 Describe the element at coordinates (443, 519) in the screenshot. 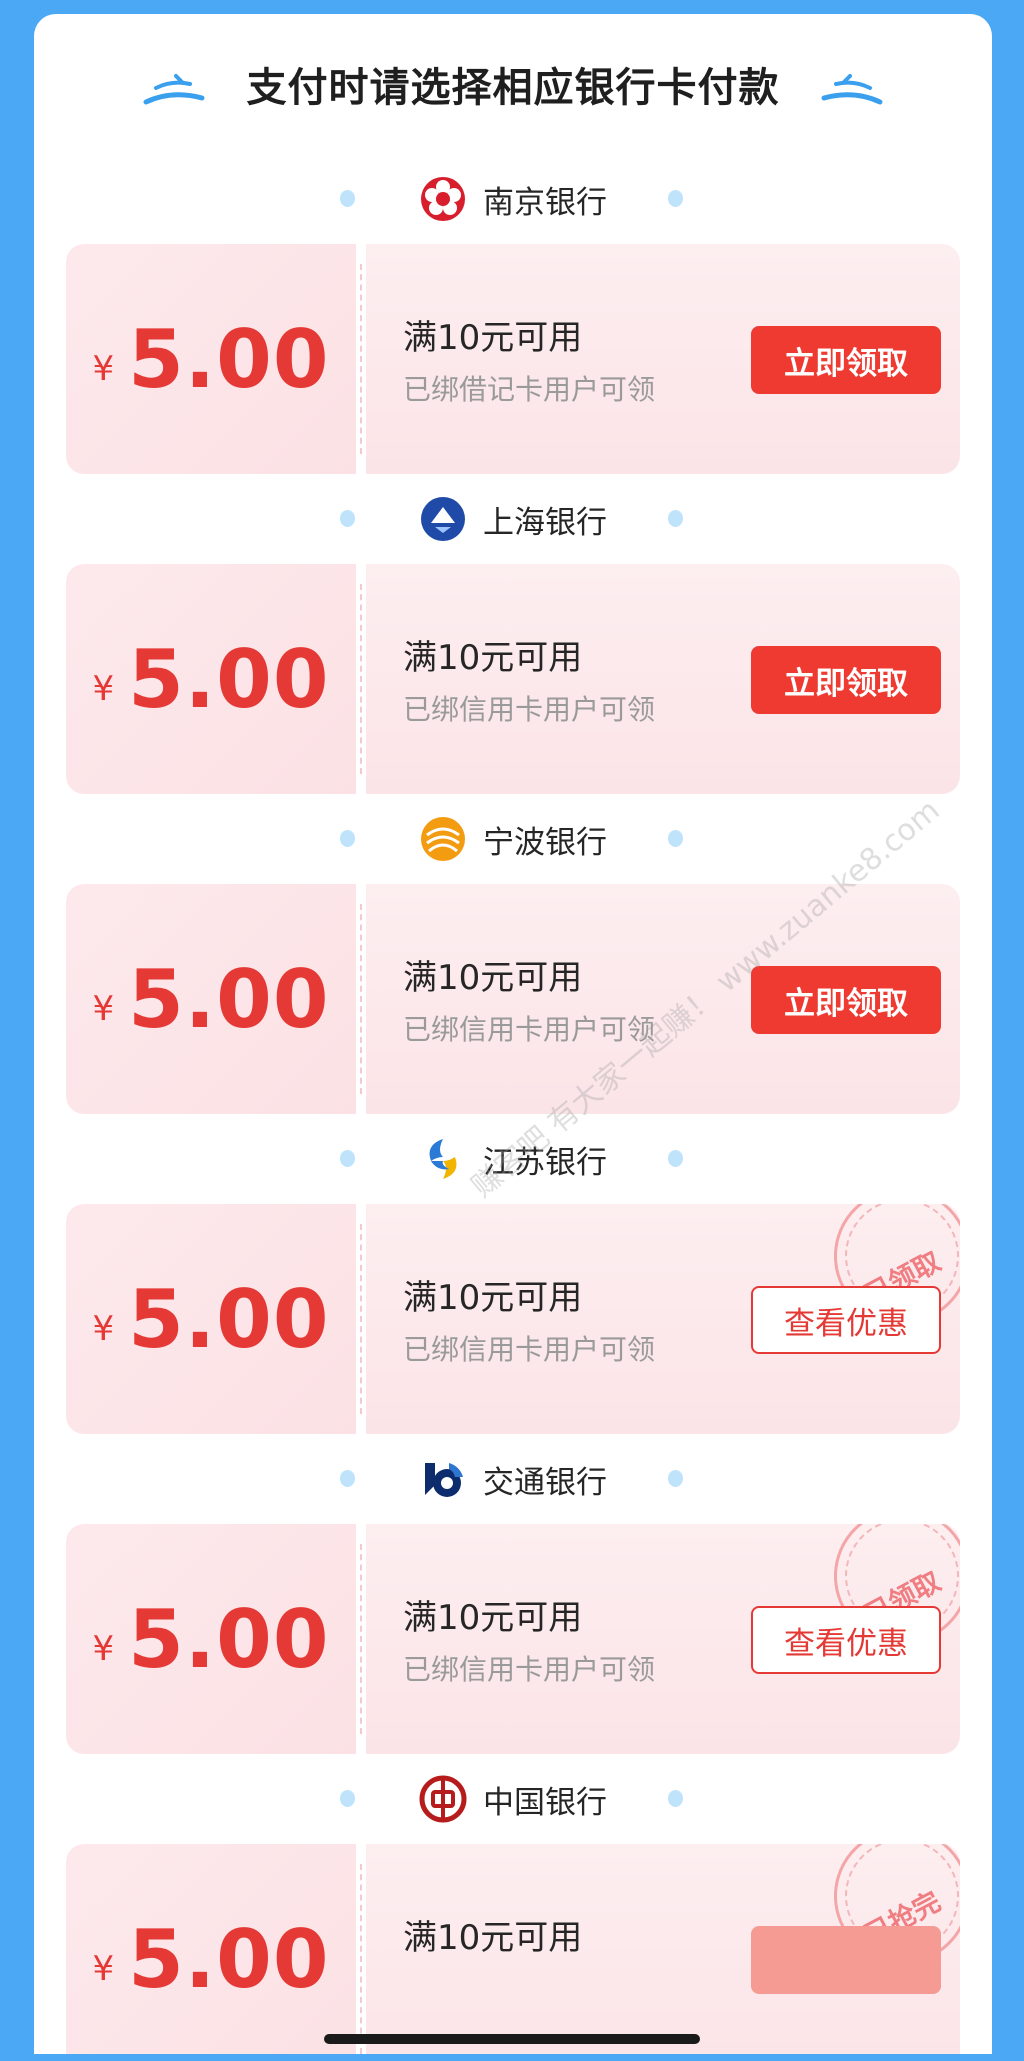

I see `shanghai-bank-icon` at that location.